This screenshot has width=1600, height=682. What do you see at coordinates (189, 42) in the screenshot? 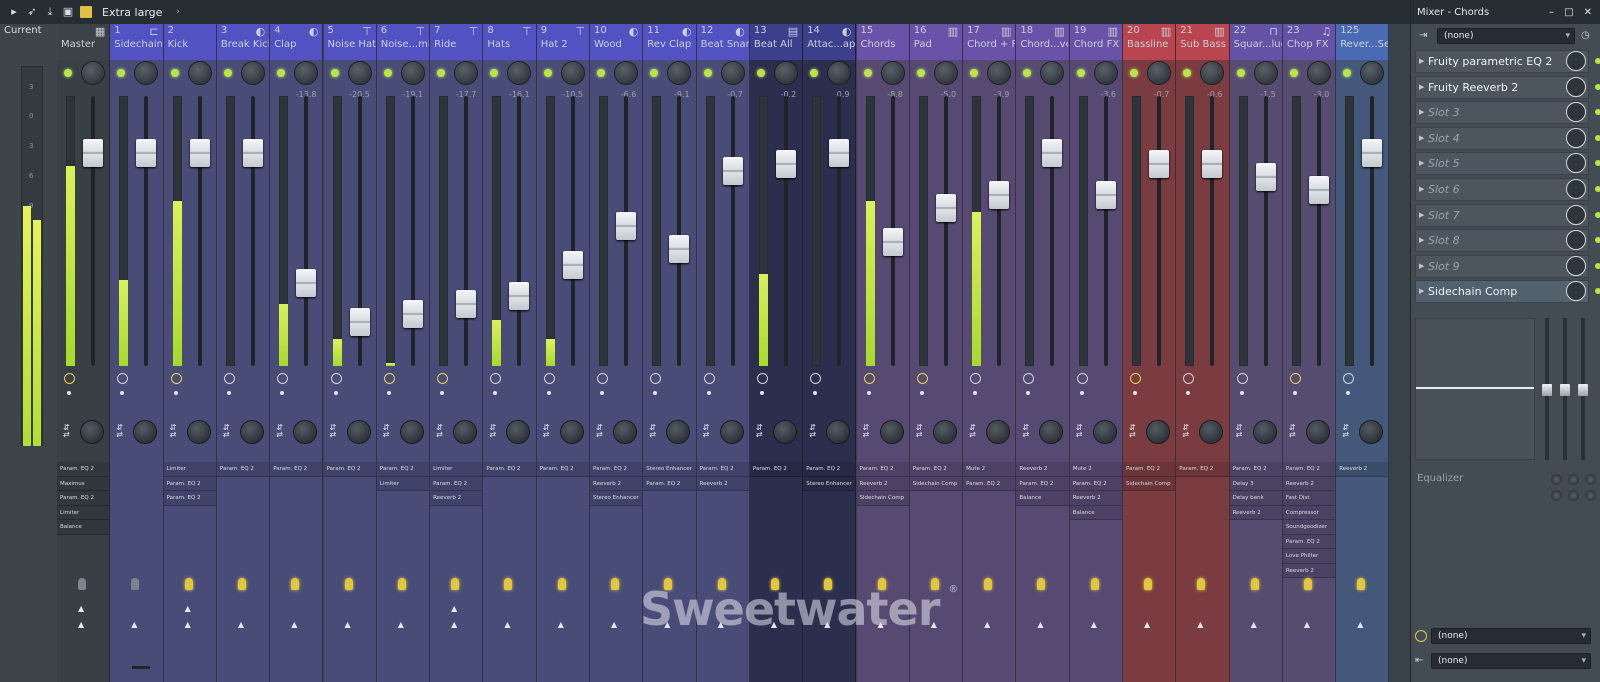
I see `track-header: 2 Kick` at bounding box center [189, 42].